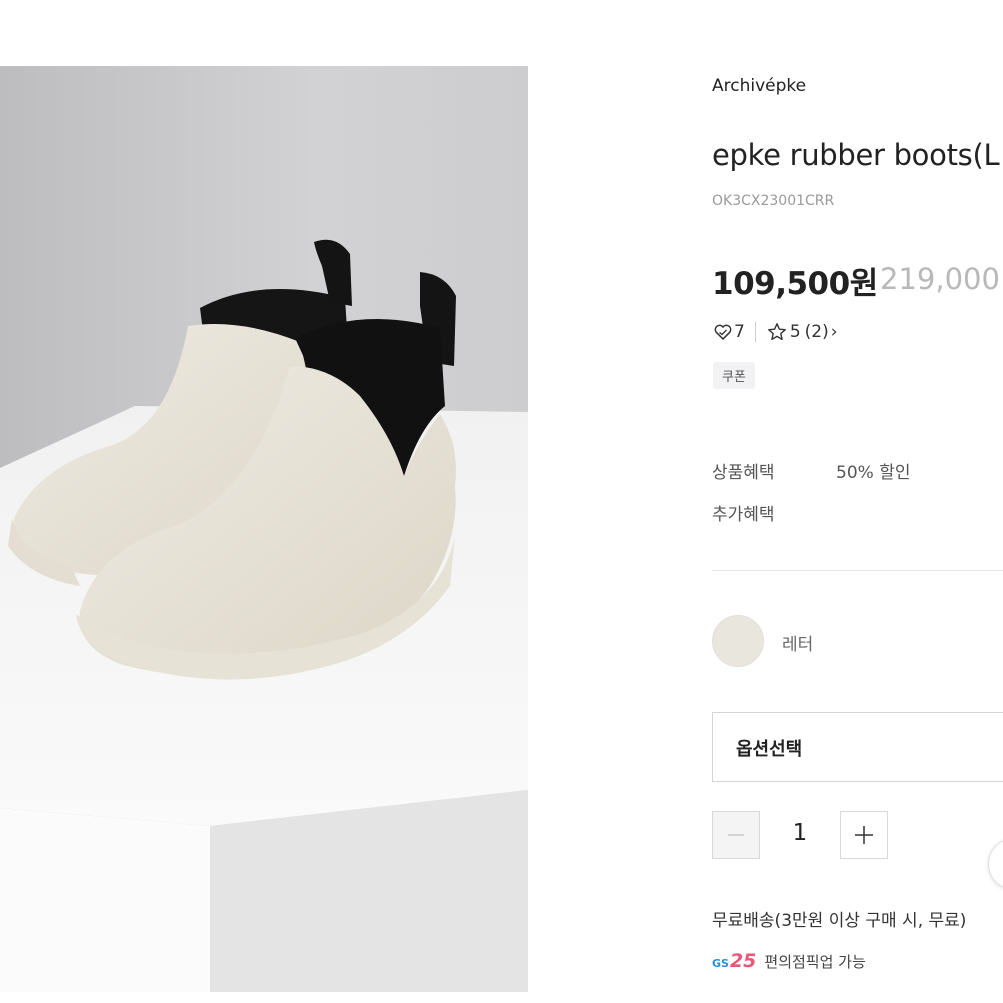 This screenshot has height=1003, width=1003. I want to click on stats-divider, so click(755, 332).